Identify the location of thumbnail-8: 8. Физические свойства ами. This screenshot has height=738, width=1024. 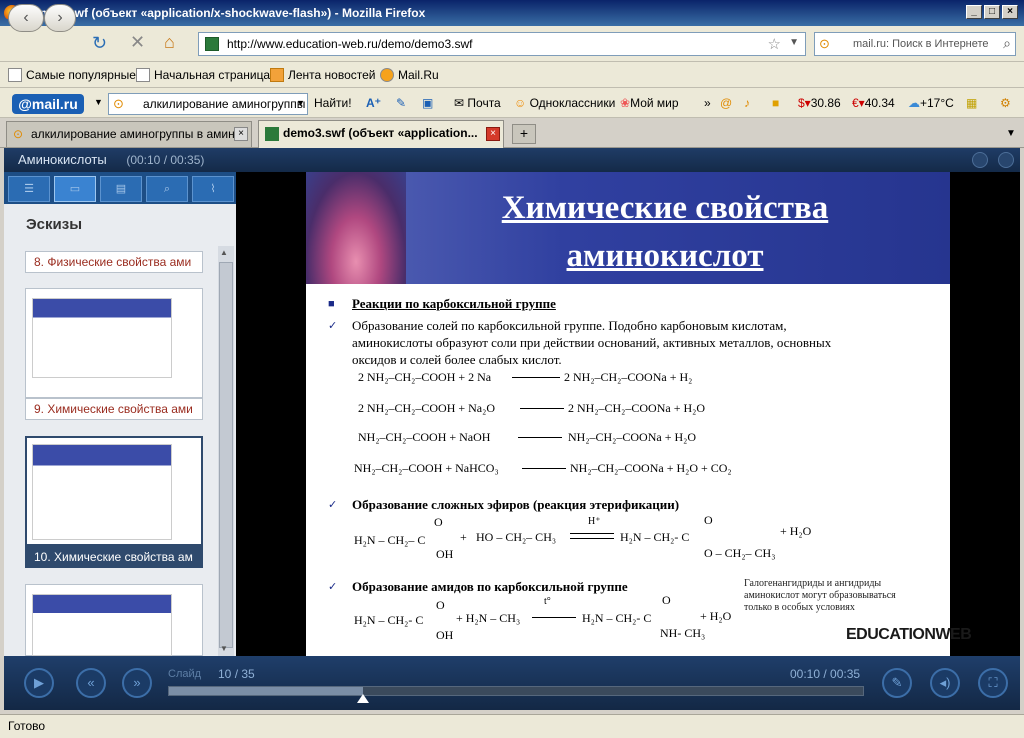
(114, 262).